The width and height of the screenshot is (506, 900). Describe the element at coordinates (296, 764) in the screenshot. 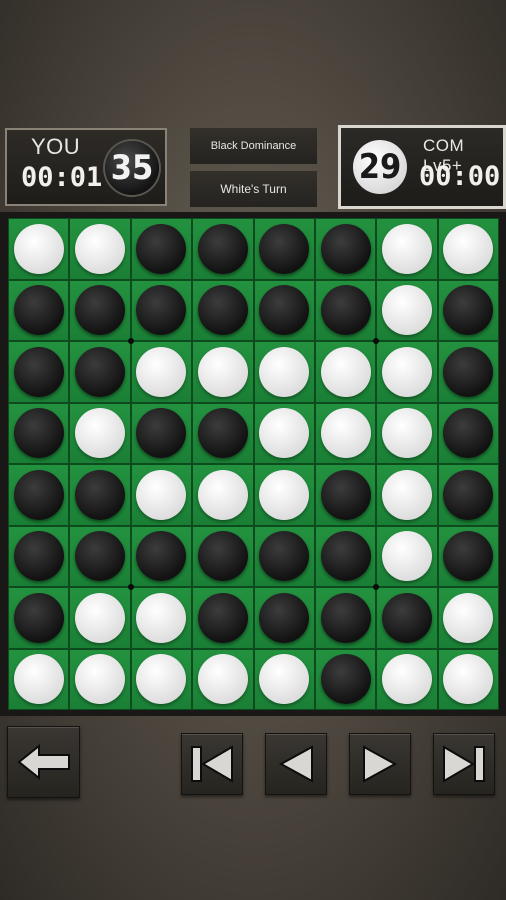

I see `previous-move-button` at that location.